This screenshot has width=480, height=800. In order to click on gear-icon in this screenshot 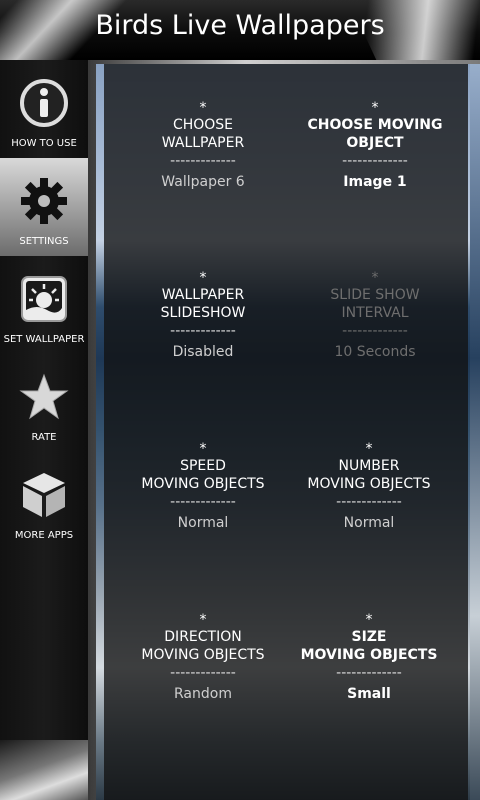, I will do `click(44, 201)`.